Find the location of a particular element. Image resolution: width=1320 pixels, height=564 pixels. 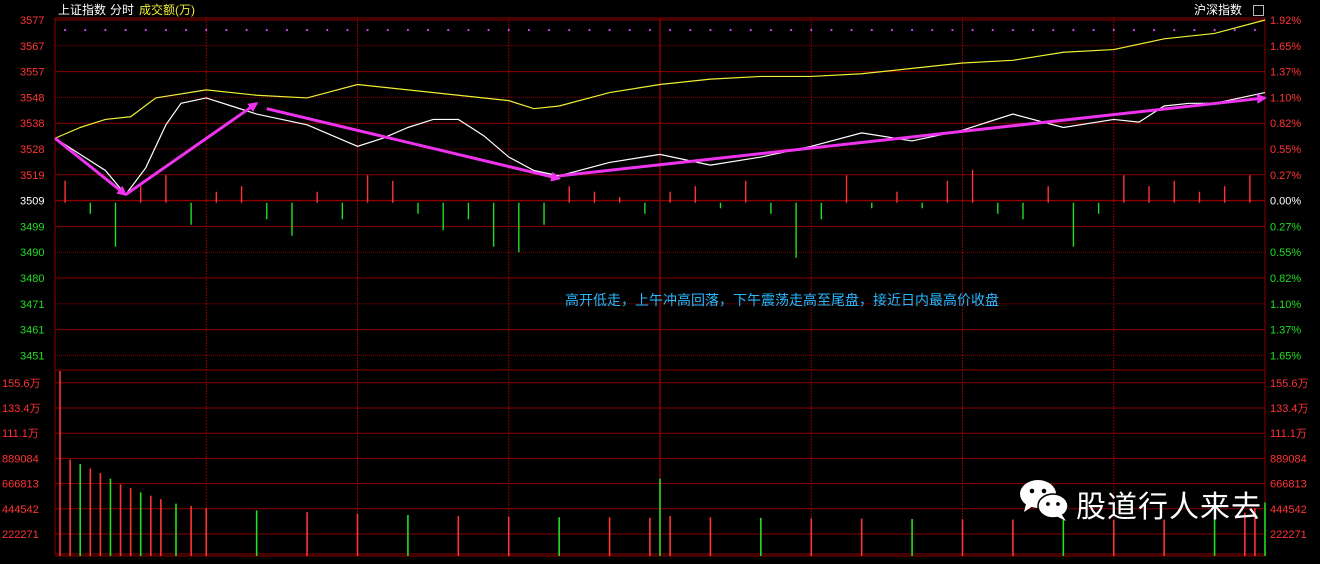

price-tick-label: 3557 is located at coordinates (32, 73).